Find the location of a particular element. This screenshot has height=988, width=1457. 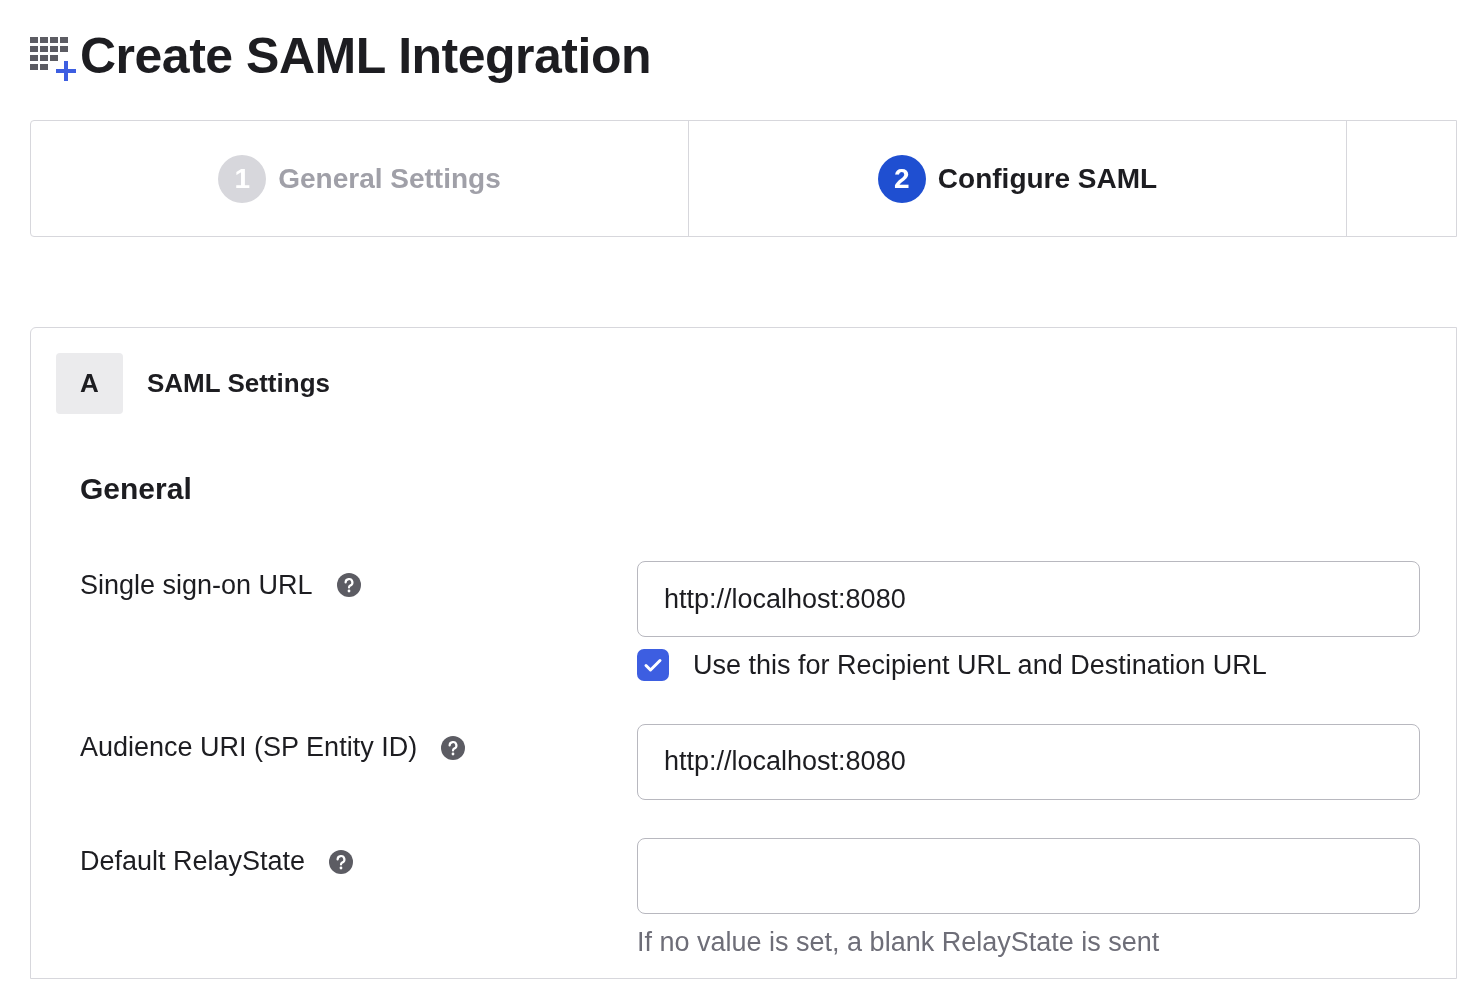

step-tab: 2 Configure SAML is located at coordinates (1018, 178).